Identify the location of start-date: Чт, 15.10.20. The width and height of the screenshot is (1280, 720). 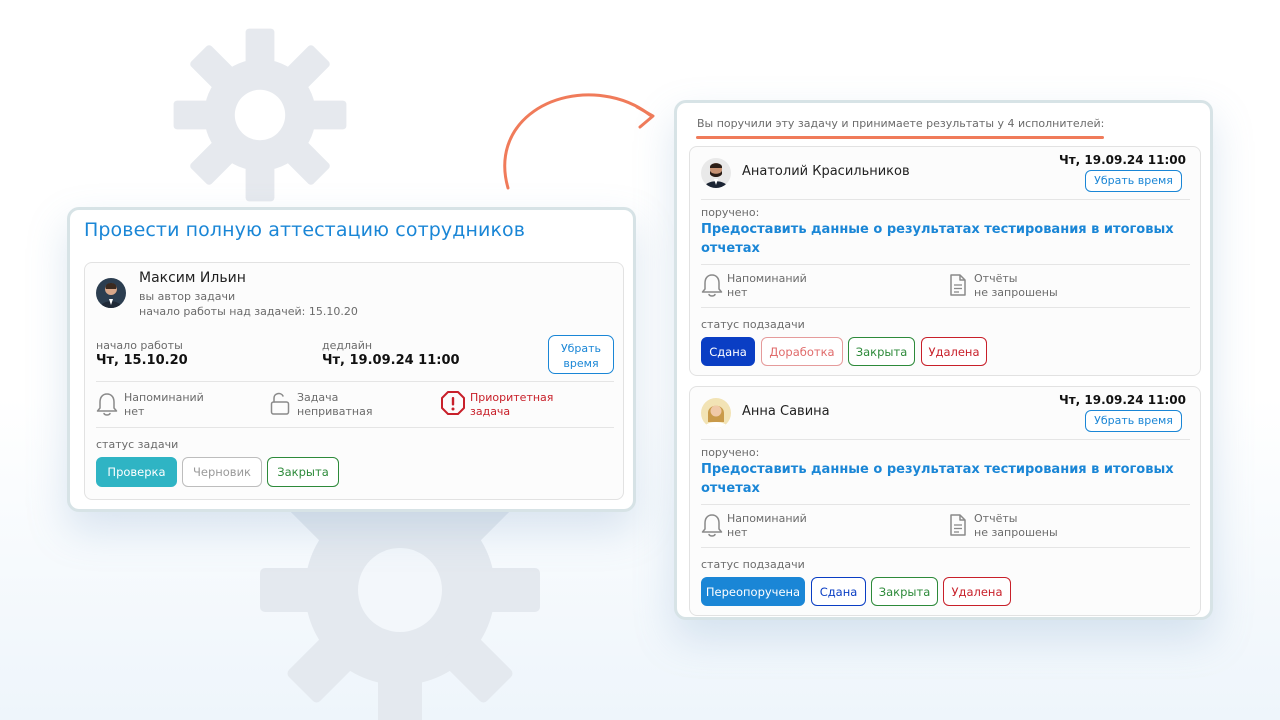
(142, 360).